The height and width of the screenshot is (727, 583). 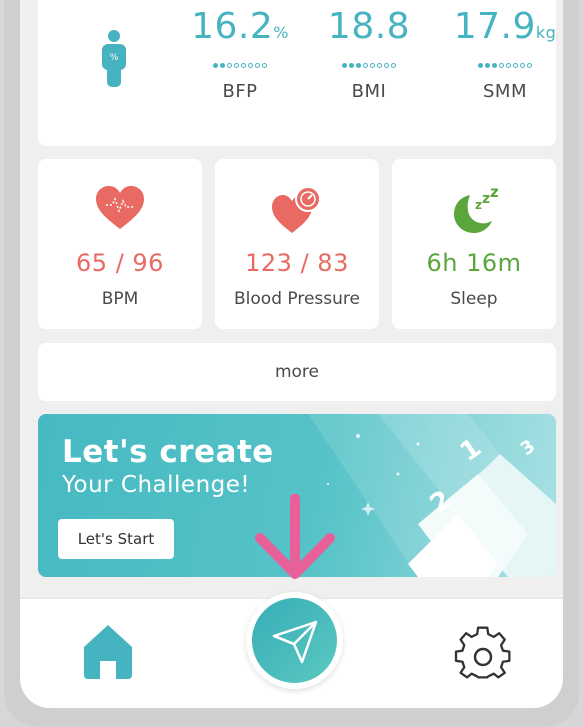 What do you see at coordinates (369, 91) in the screenshot?
I see `metric-label: BMI` at bounding box center [369, 91].